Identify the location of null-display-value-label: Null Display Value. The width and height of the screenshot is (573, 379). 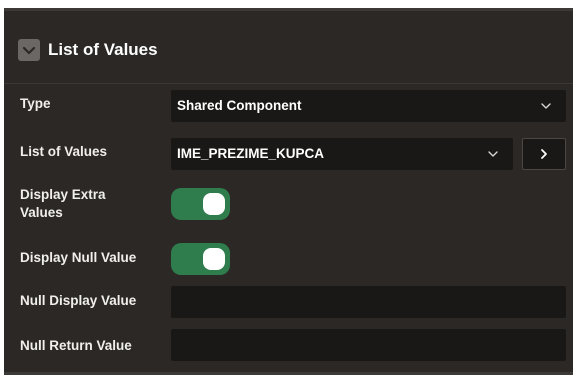
(78, 300).